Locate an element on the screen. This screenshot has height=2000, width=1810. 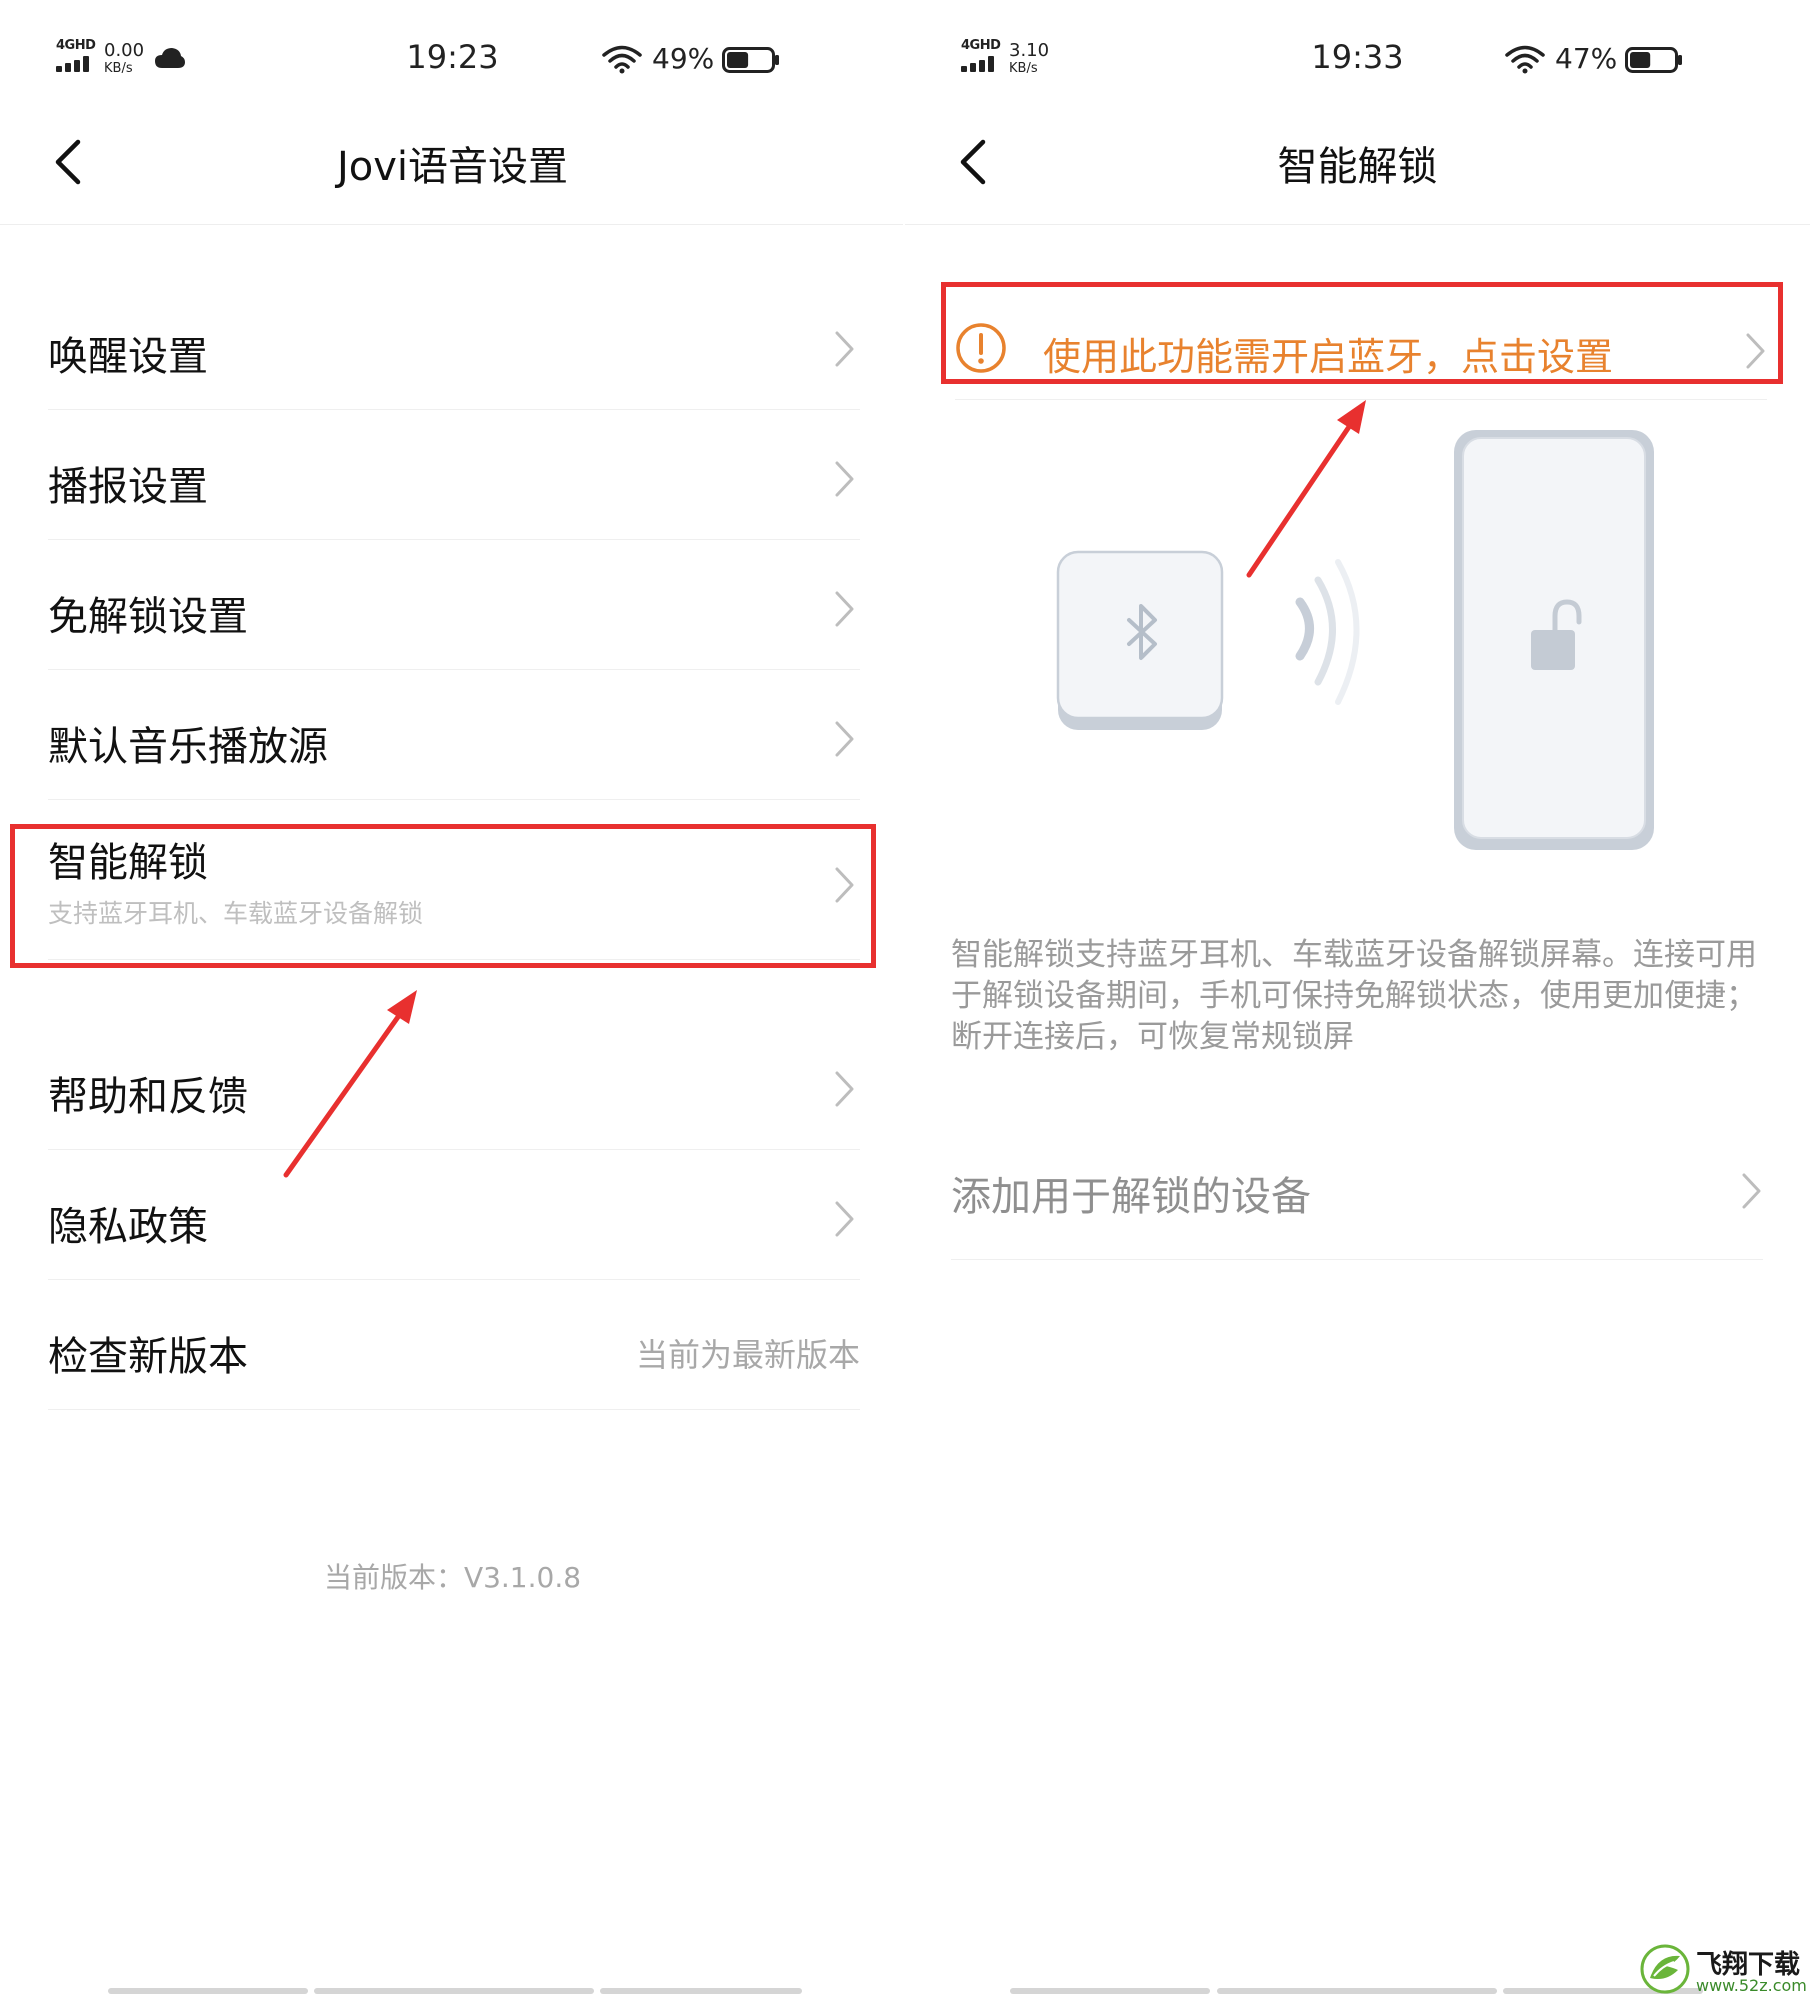
item-label: 默认音乐播放源 is located at coordinates (188, 747).